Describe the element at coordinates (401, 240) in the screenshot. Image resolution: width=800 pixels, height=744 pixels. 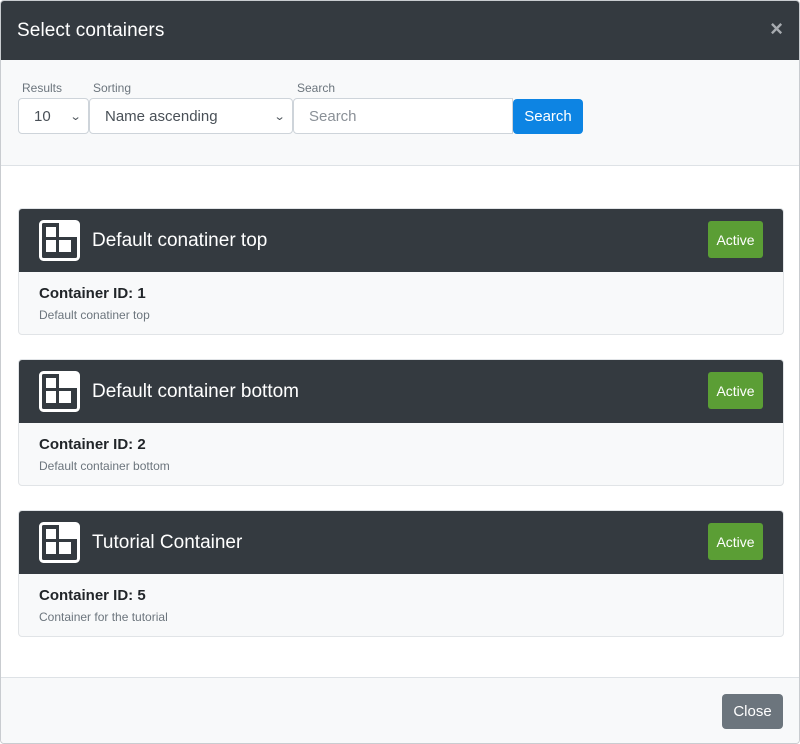
I see `container-card-header: Default conatiner top Active` at that location.